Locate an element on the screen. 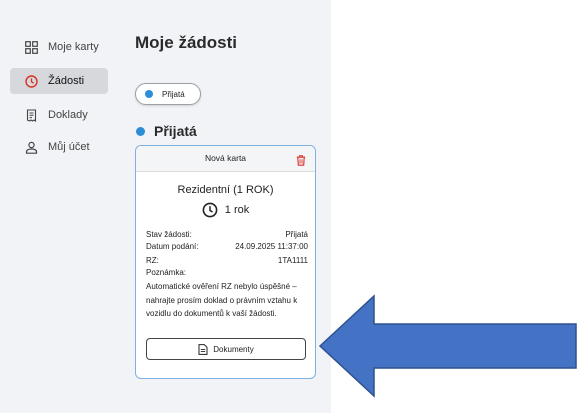  arrow-shape is located at coordinates (447, 346).